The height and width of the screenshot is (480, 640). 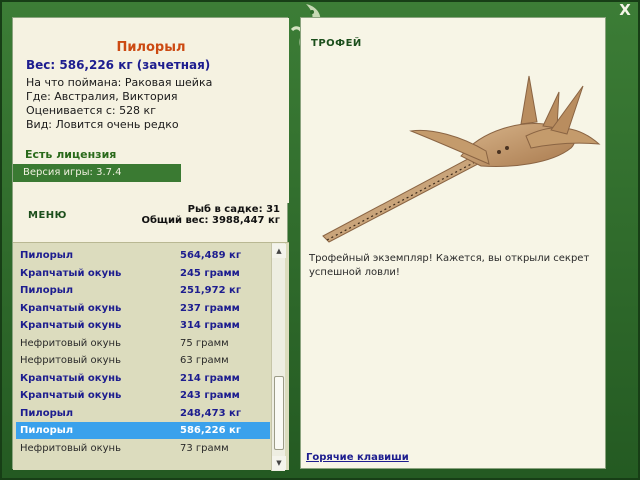 I want to click on catch-list-item: Крапчатый окунь 314 грамм, so click(x=143, y=325).